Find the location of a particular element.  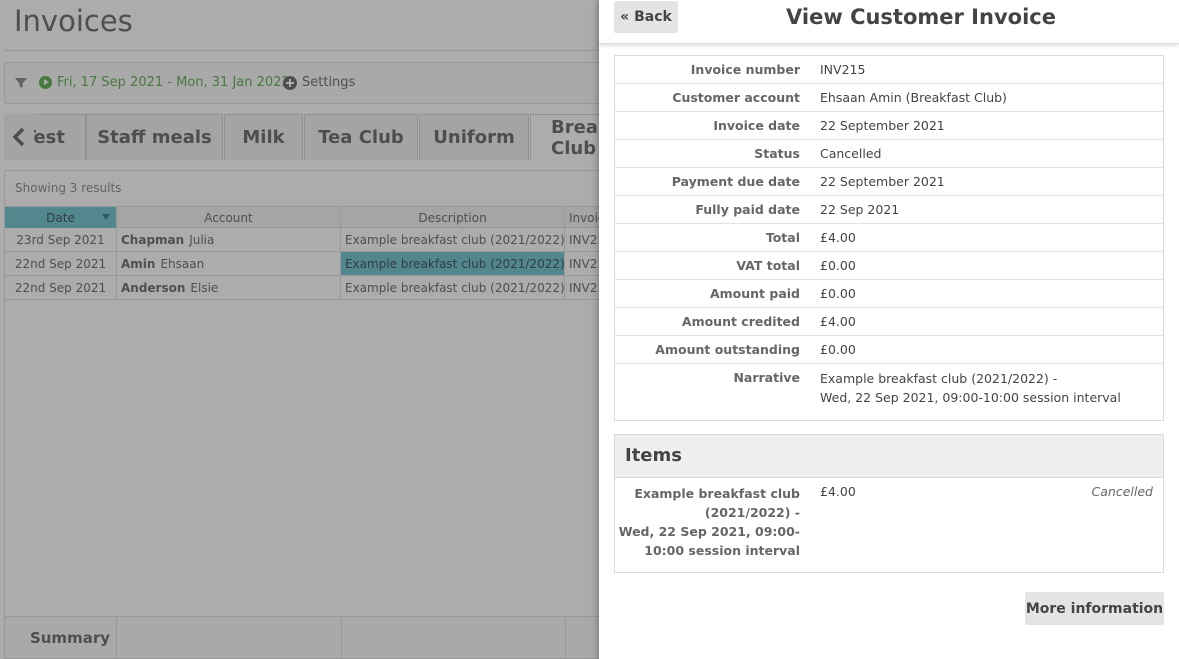

detail-label: Total is located at coordinates (782, 237).